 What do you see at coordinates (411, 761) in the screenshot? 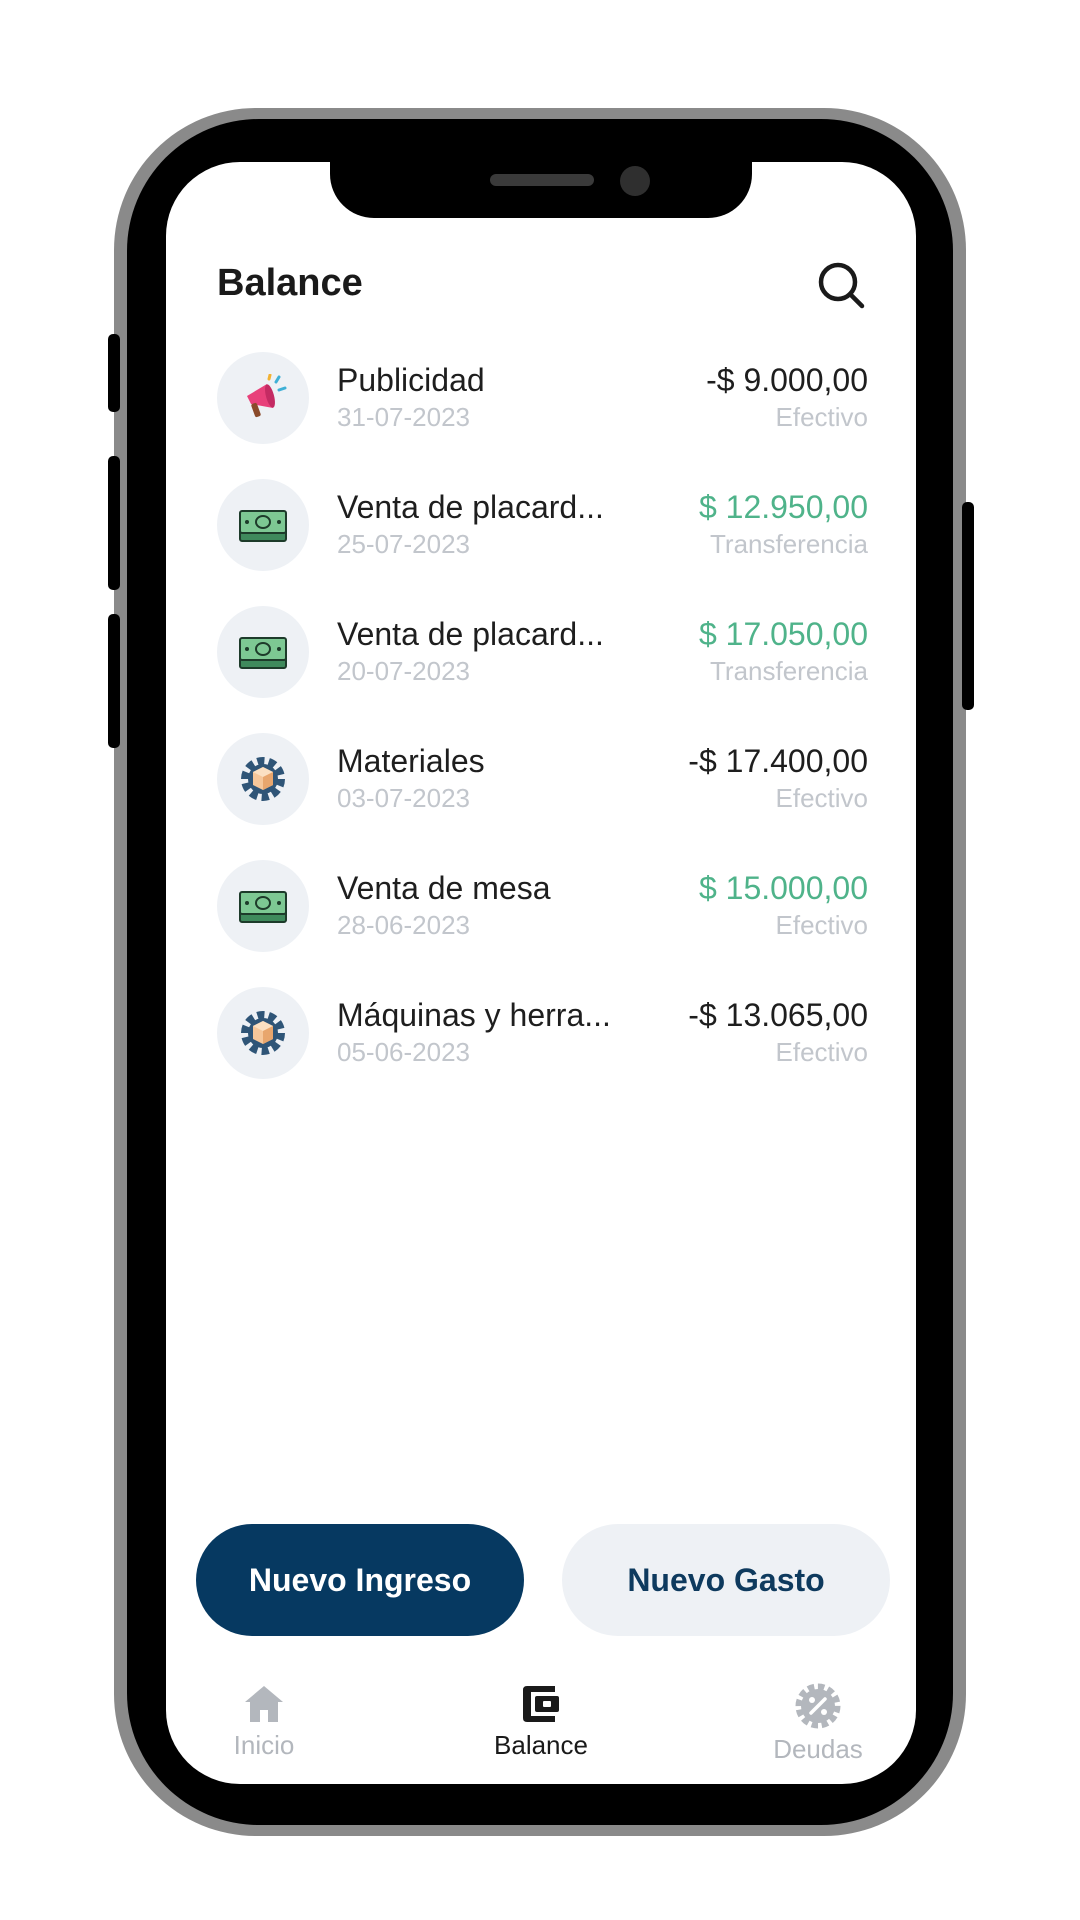
I see `transaction-title: Materiales` at bounding box center [411, 761].